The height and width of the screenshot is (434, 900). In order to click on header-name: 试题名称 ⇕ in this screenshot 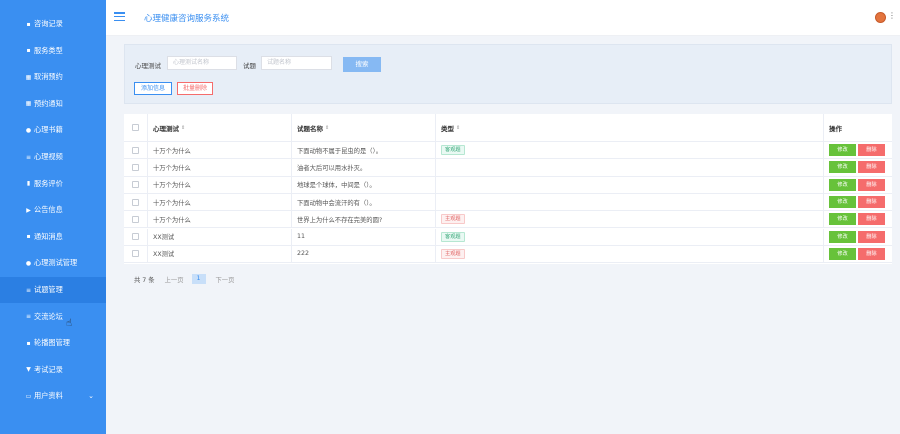, I will do `click(364, 127)`.